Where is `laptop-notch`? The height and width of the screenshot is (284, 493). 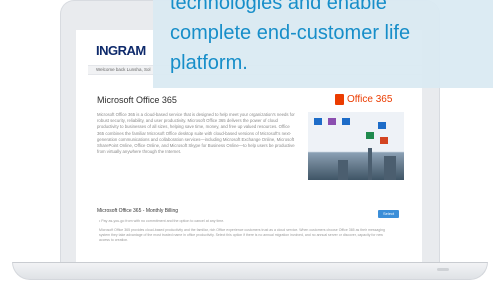
laptop-notch is located at coordinates (443, 269).